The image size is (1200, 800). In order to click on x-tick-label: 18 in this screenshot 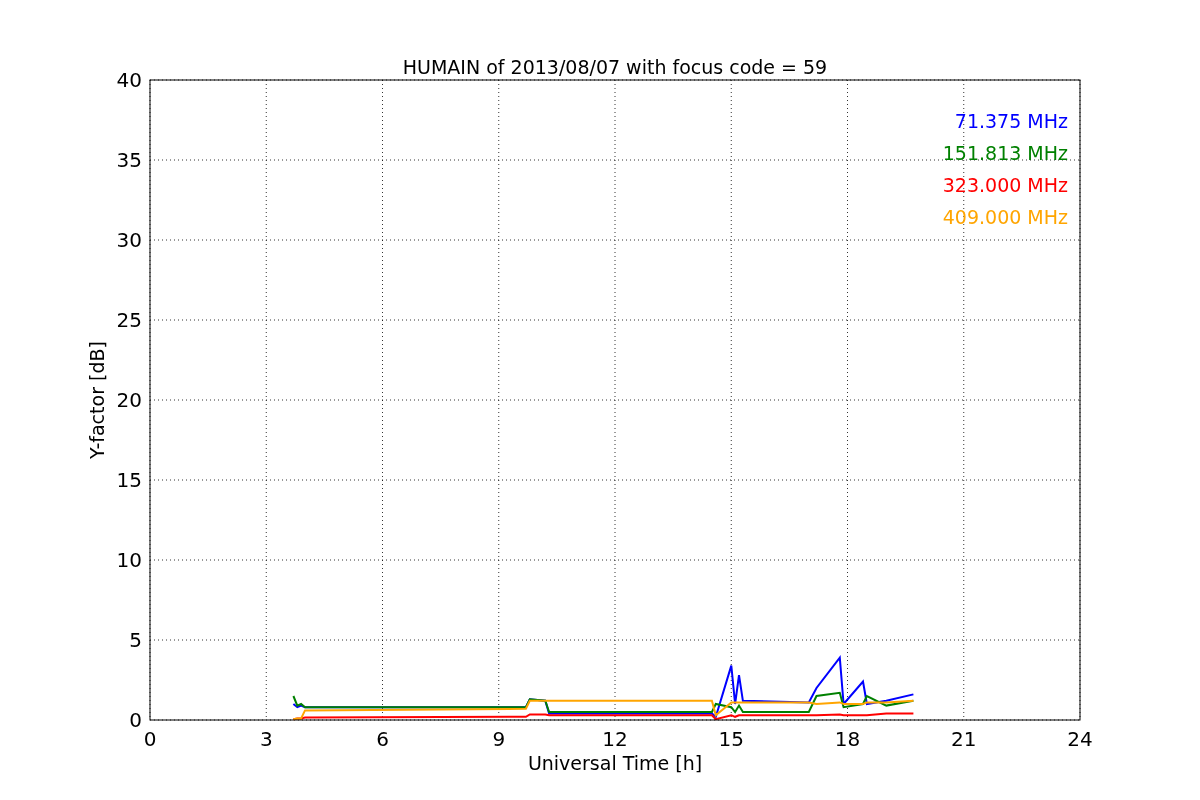, I will do `click(847, 739)`.